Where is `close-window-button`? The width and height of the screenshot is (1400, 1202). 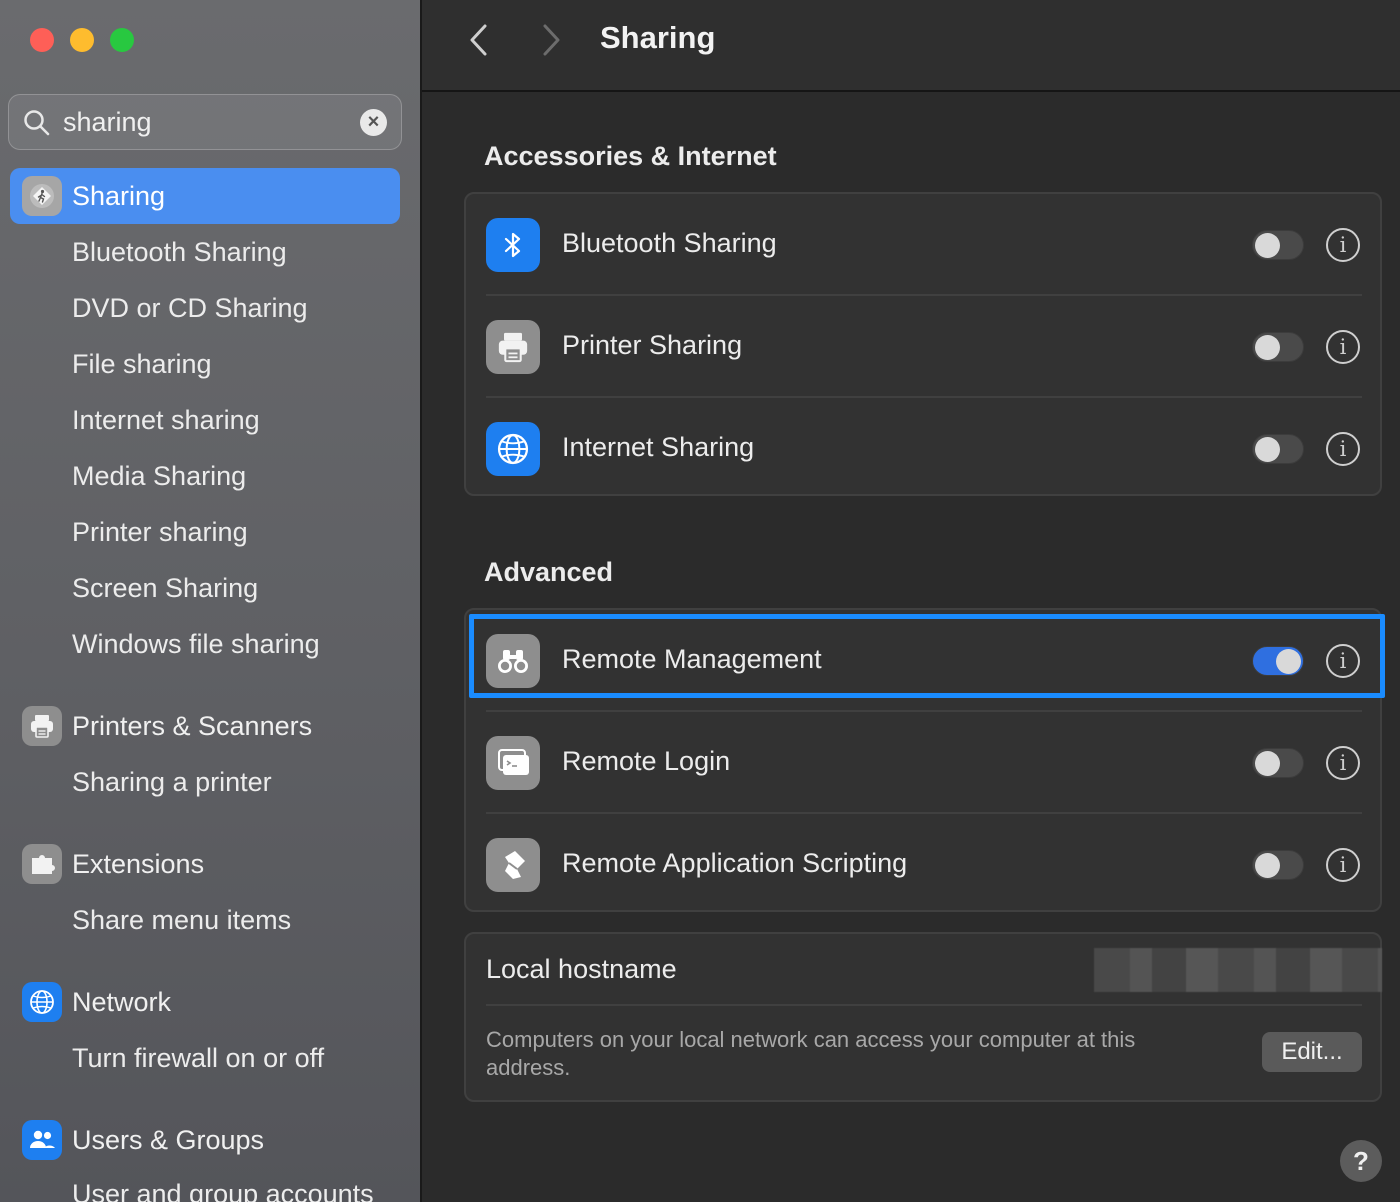
close-window-button is located at coordinates (42, 40).